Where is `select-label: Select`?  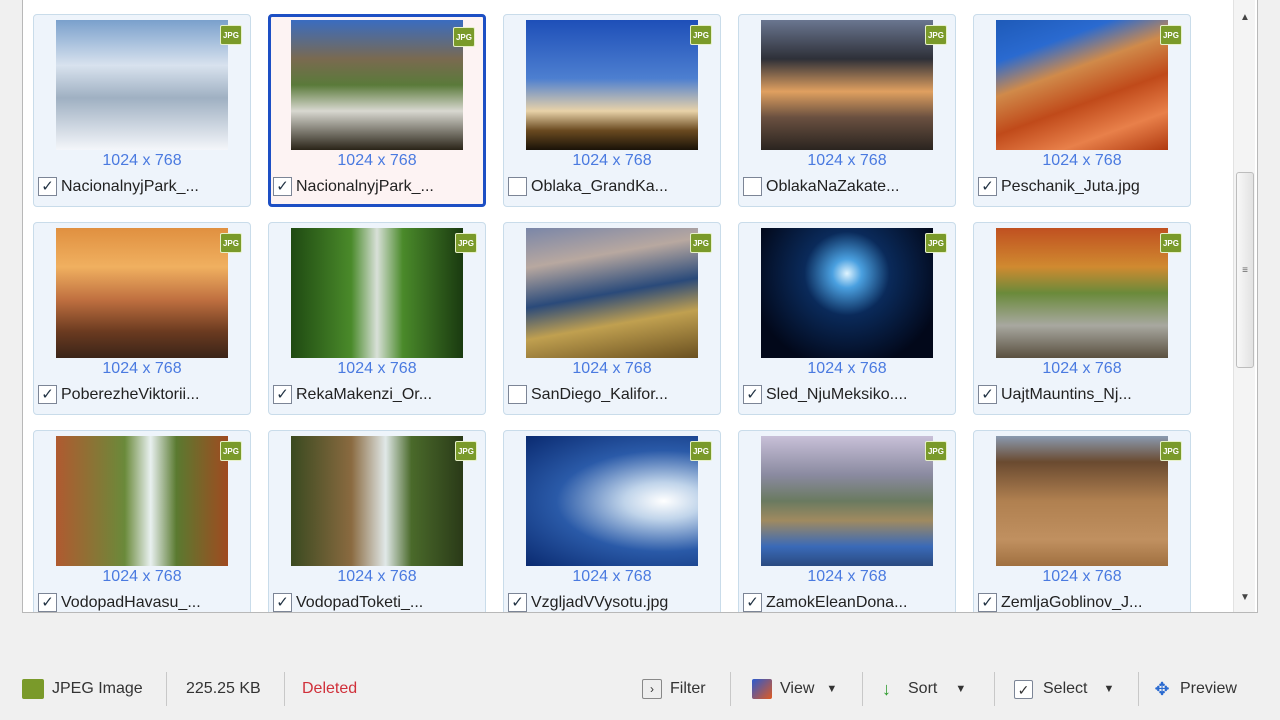
select-label: Select is located at coordinates (1065, 688).